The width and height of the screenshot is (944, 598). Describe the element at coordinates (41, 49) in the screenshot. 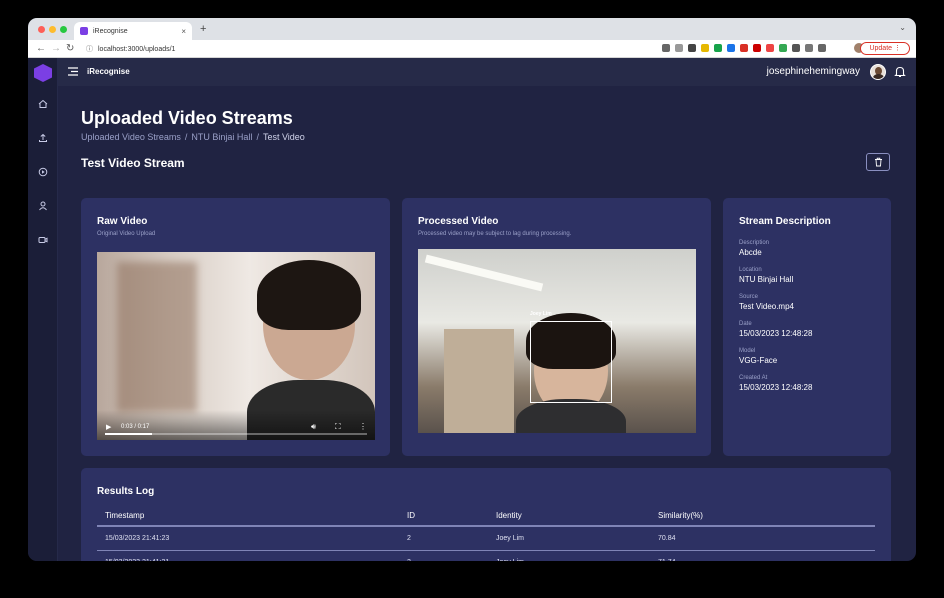

I see `back-arrow-icon: ←` at that location.